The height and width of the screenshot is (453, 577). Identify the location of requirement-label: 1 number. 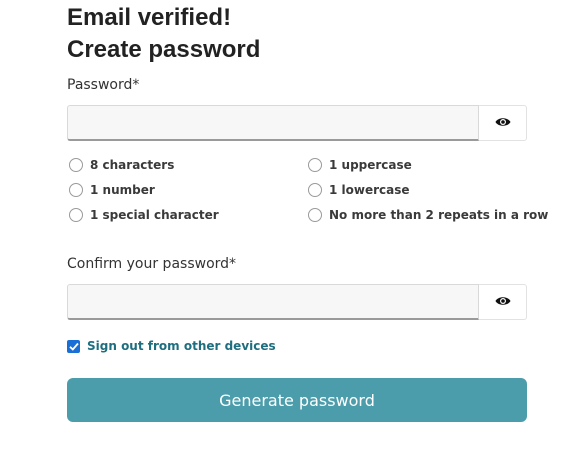
(122, 190).